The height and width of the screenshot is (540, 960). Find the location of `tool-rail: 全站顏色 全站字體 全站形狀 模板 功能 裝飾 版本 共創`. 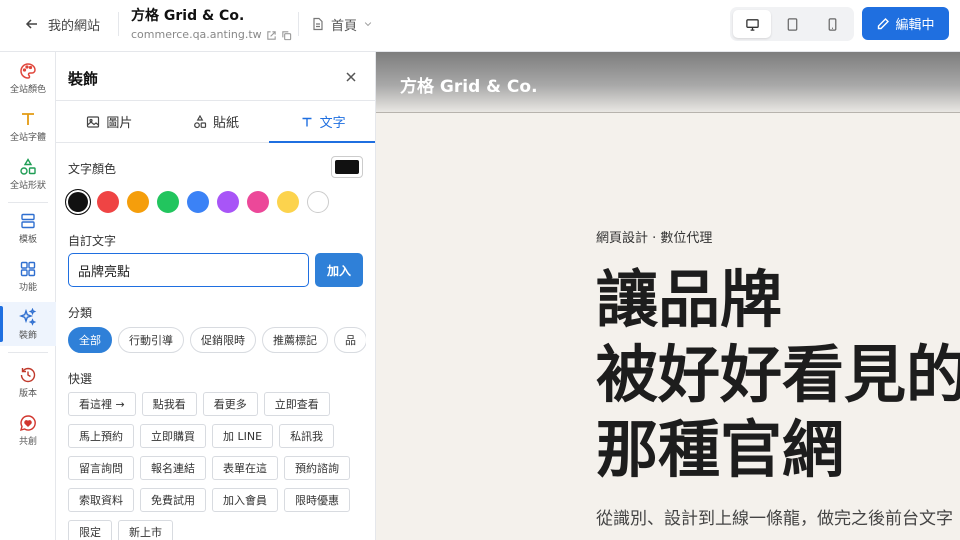

tool-rail: 全站顏色 全站字體 全站形狀 模板 功能 裝飾 版本 共創 is located at coordinates (28, 296).